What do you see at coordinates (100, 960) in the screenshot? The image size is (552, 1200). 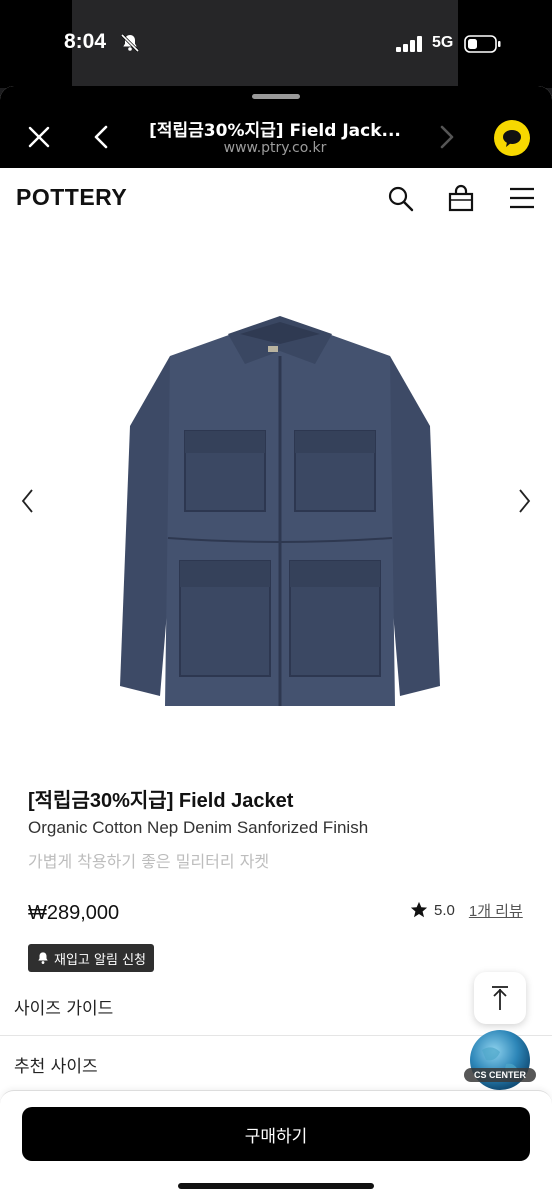 I see `restock-label: 재입고 알림 신청` at bounding box center [100, 960].